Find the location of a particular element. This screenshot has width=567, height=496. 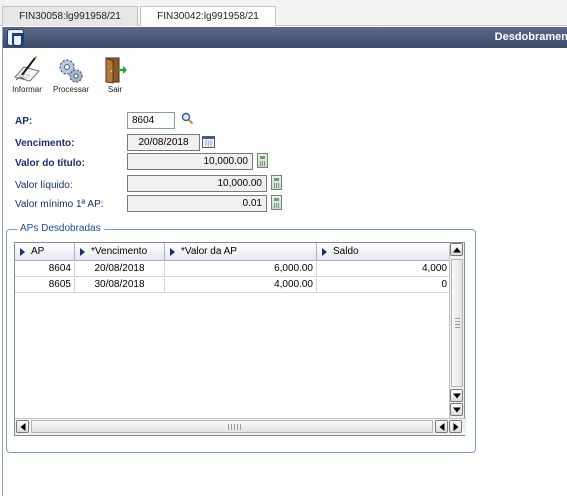

table-row: 8604 20/08/2018 6,000.00 4,000 is located at coordinates (232, 269).